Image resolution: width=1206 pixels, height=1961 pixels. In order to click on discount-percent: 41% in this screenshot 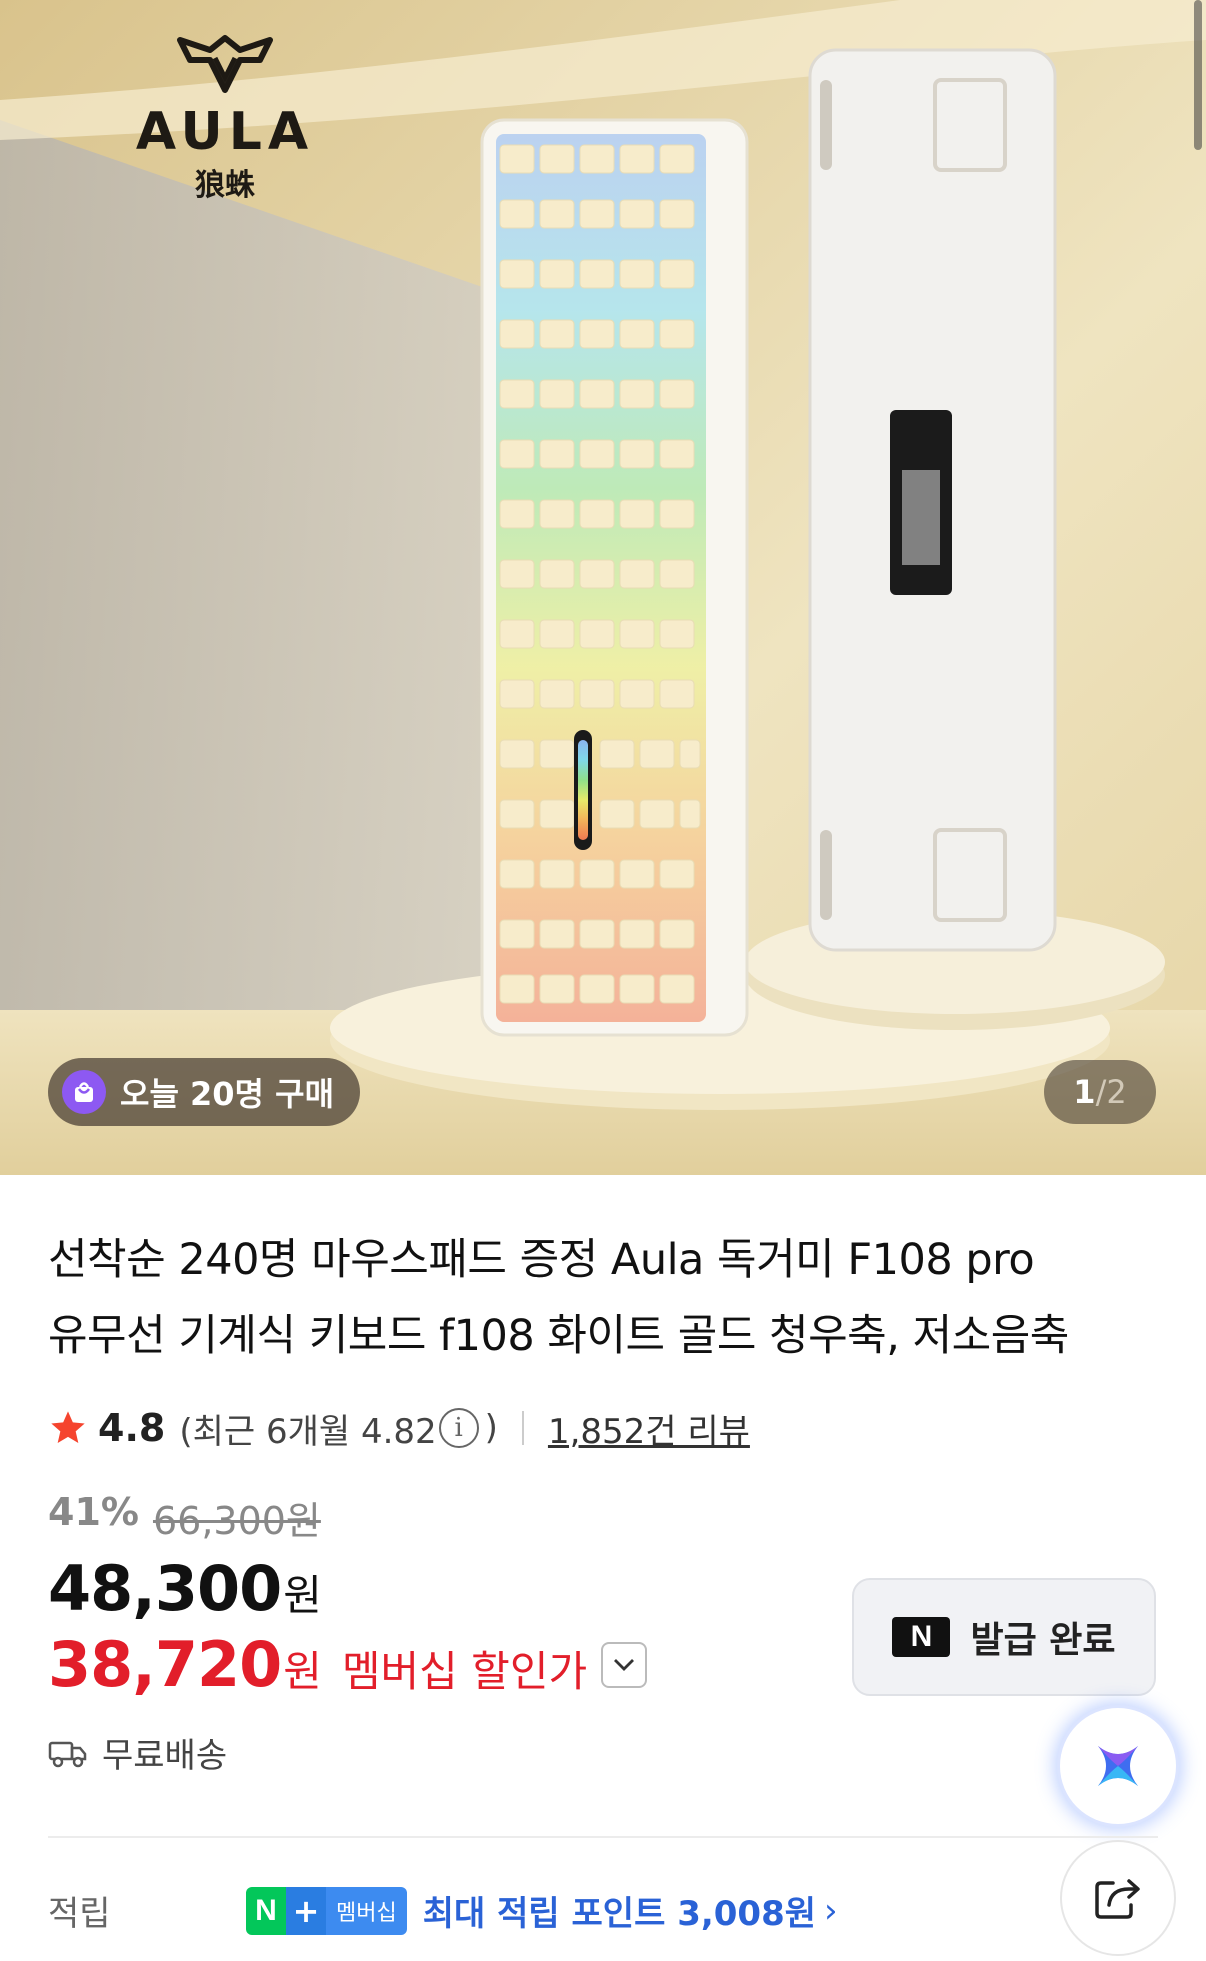, I will do `click(93, 1512)`.